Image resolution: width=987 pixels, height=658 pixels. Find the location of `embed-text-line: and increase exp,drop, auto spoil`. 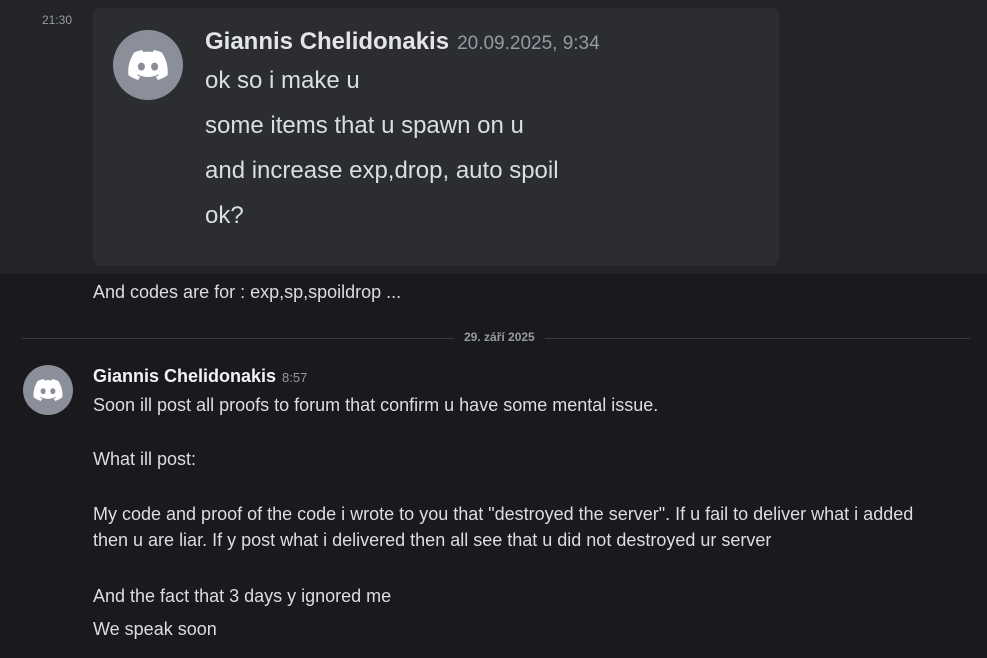

embed-text-line: and increase exp,drop, auto spoil is located at coordinates (382, 170).